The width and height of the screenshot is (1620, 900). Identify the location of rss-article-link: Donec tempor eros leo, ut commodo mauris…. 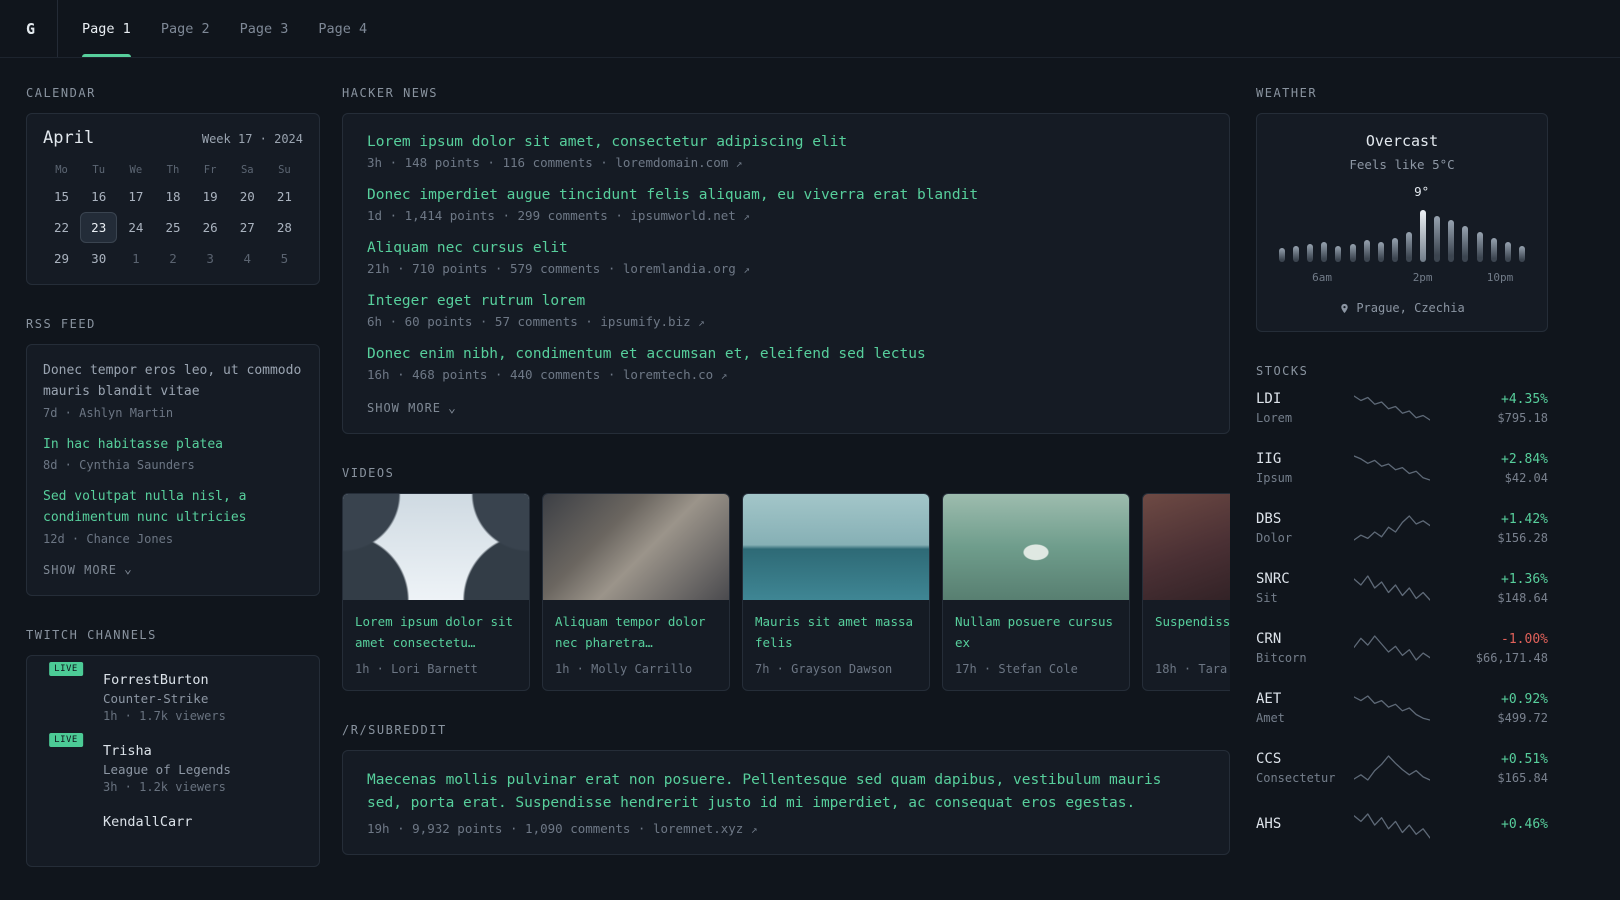
(173, 382).